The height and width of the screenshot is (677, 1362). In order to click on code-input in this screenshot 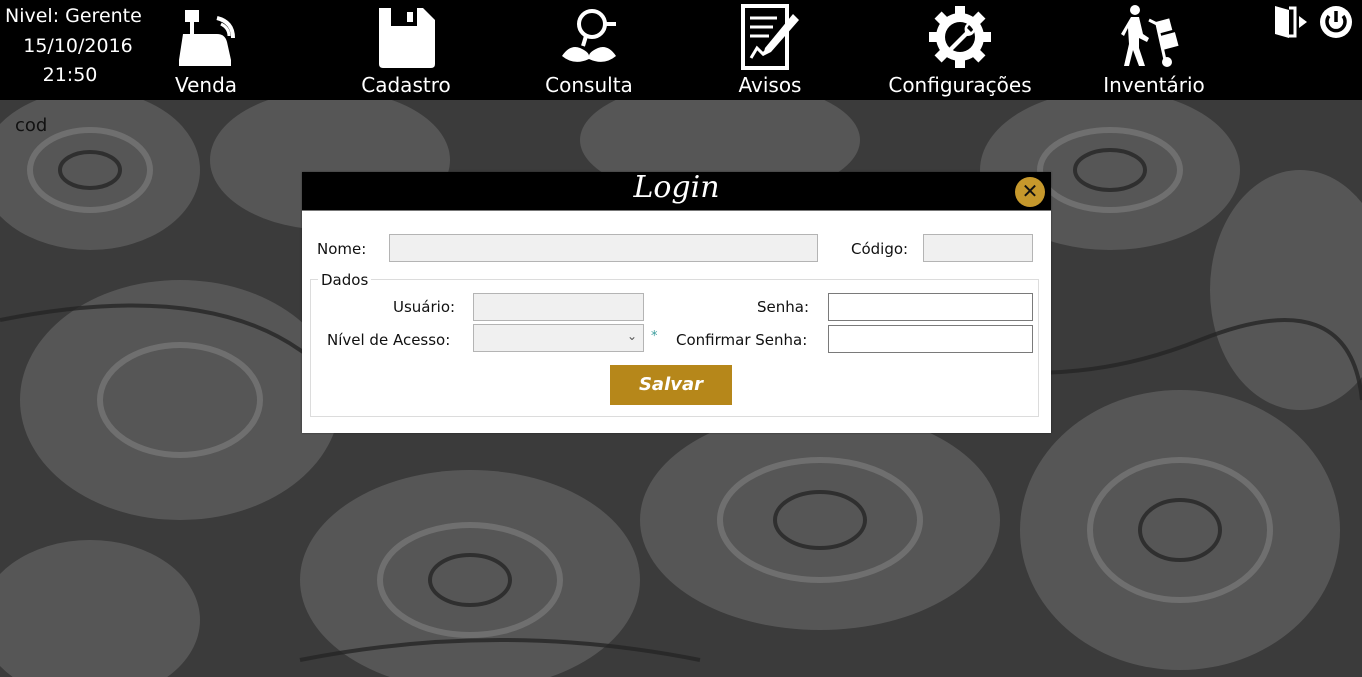, I will do `click(978, 248)`.